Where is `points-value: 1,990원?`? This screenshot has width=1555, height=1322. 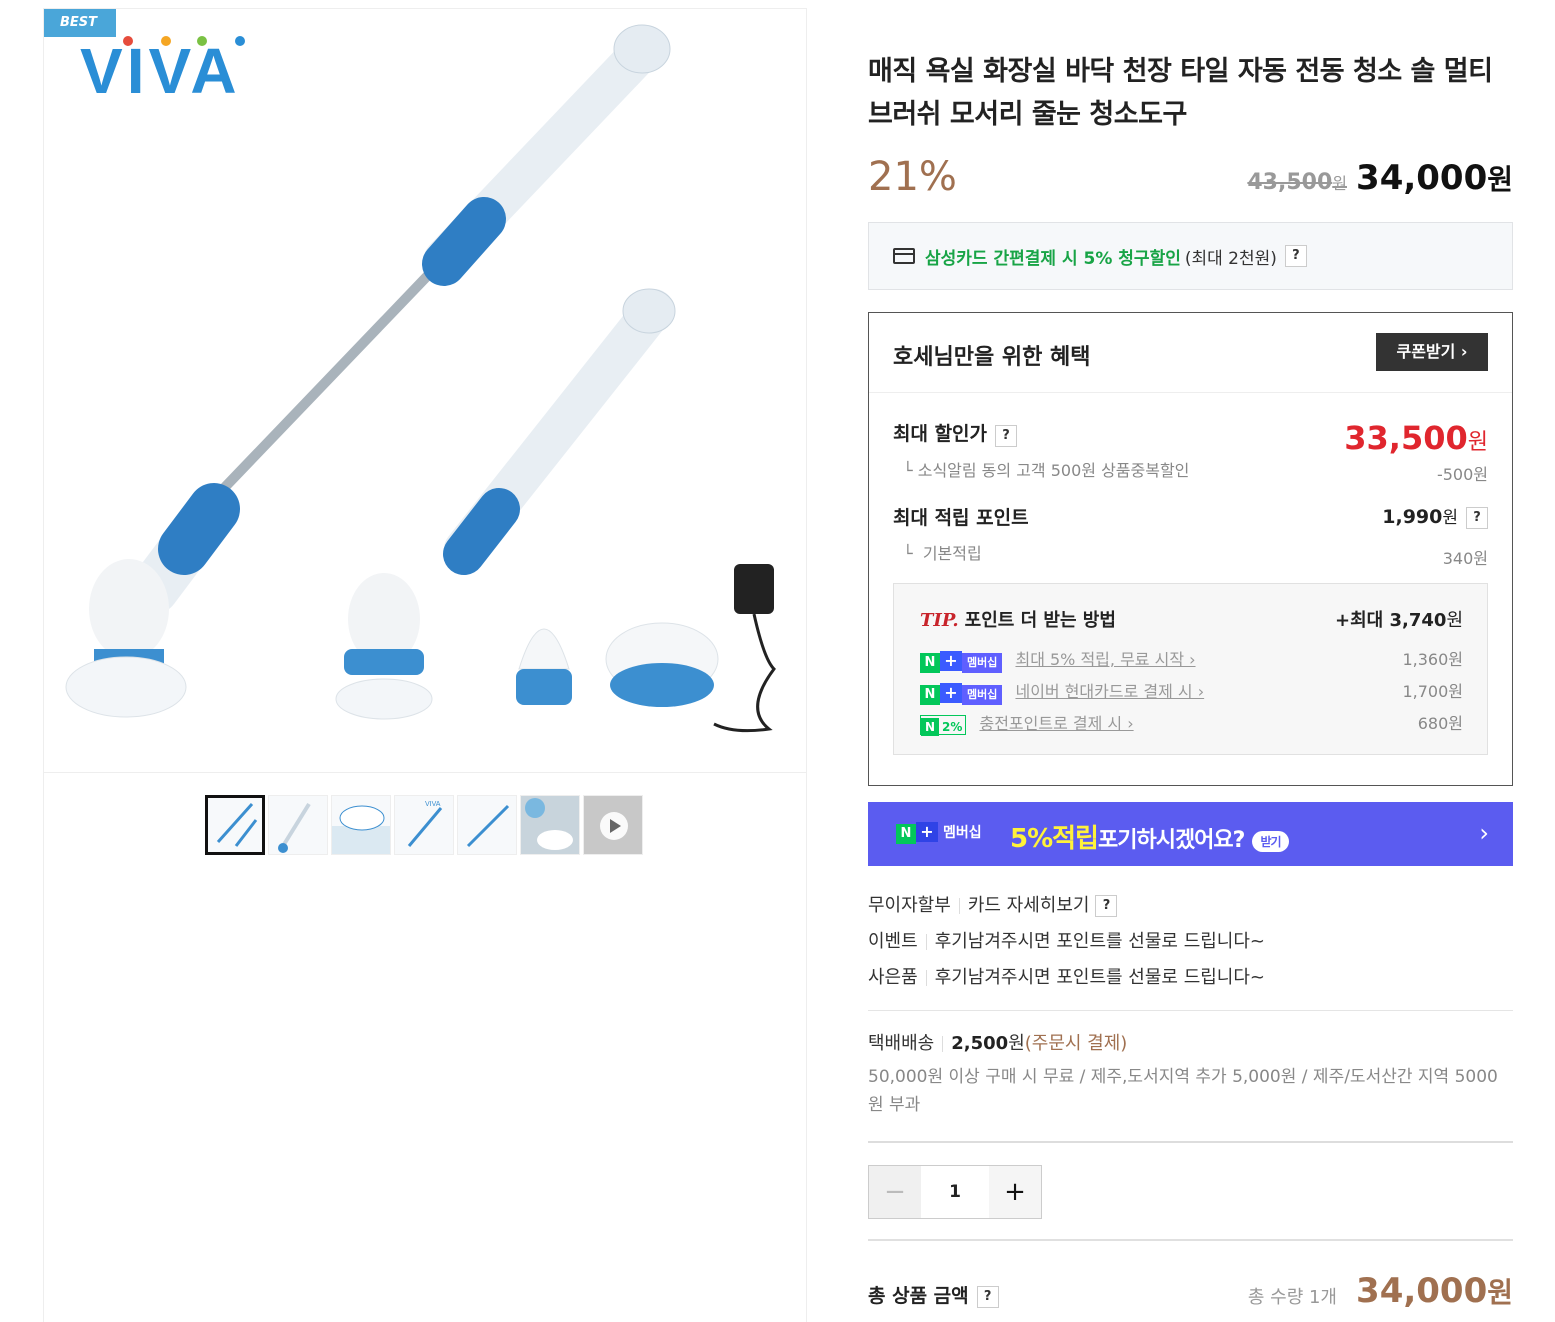 points-value: 1,990원? is located at coordinates (1435, 516).